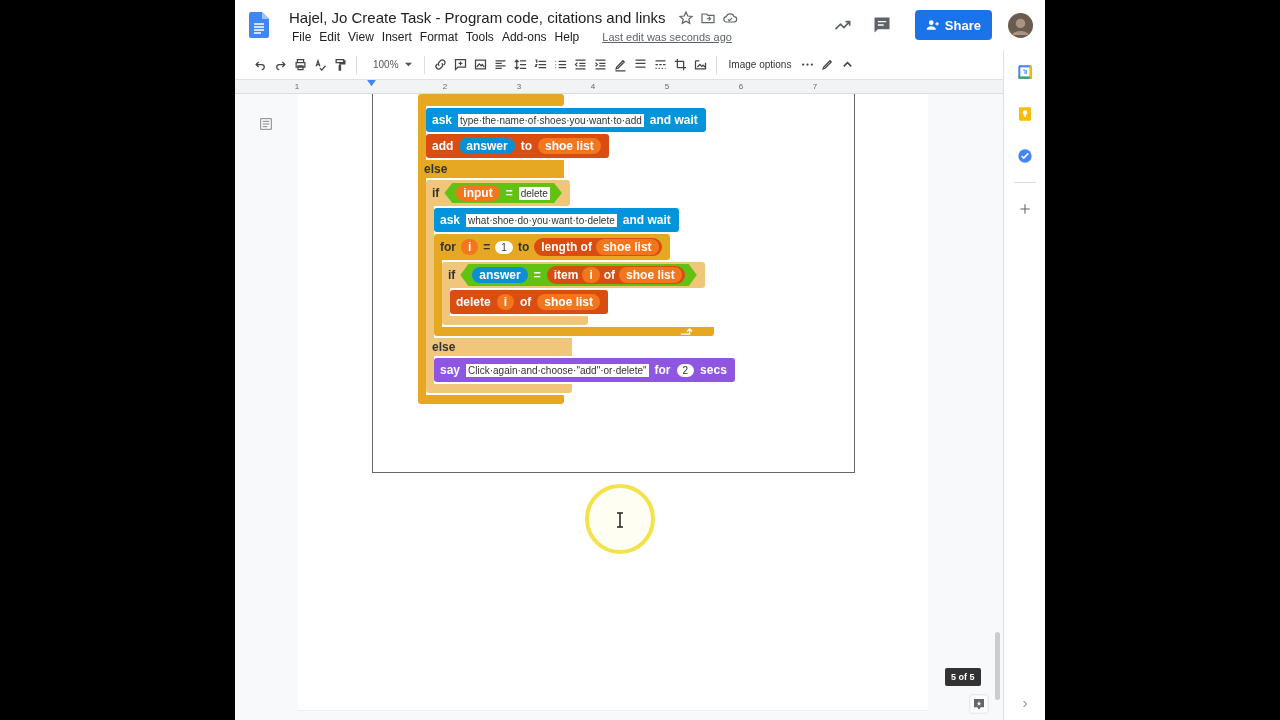  Describe the element at coordinates (340, 64) in the screenshot. I see `paint-format-icon` at that location.